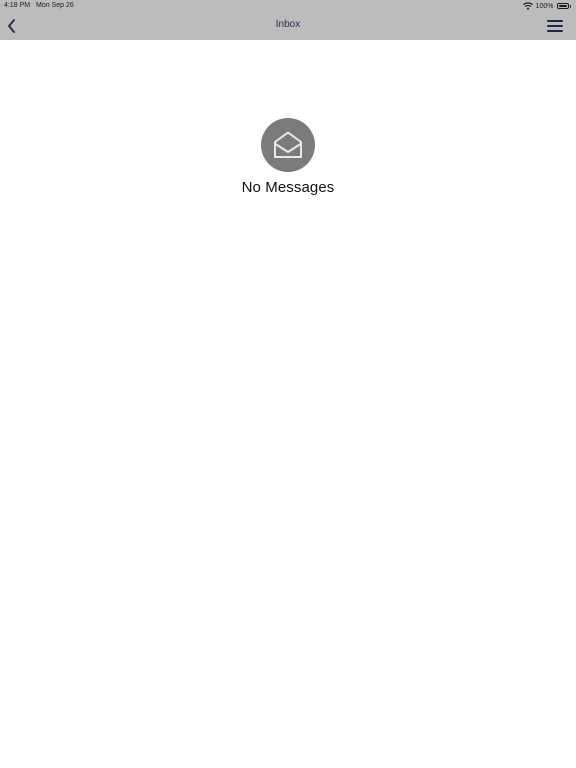  I want to click on battery-body, so click(562, 6).